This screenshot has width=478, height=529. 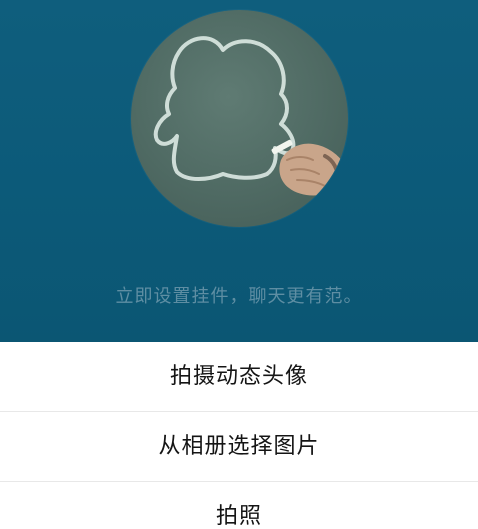 What do you see at coordinates (248, 116) in the screenshot?
I see `chalk-penguin-silhouette-icon` at bounding box center [248, 116].